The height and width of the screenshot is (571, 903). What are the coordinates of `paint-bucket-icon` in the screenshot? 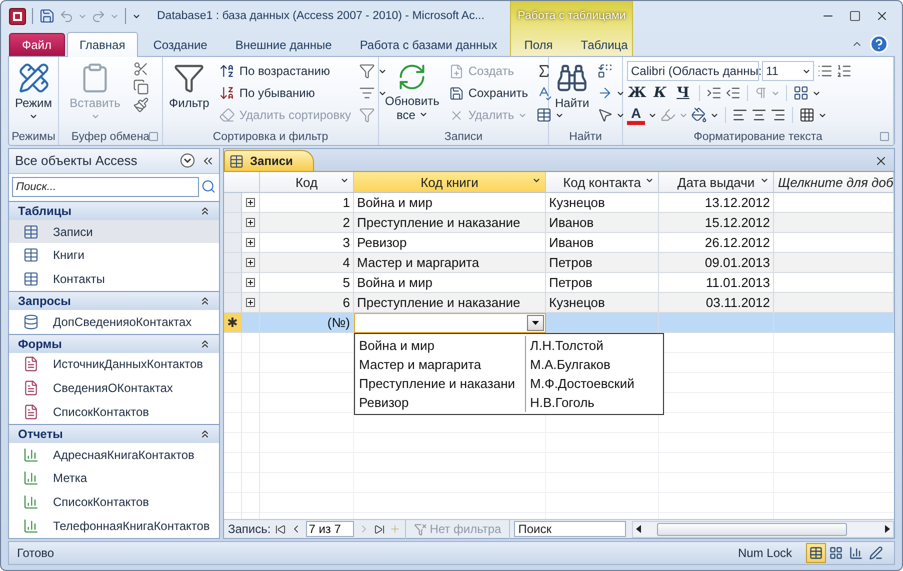 It's located at (699, 115).